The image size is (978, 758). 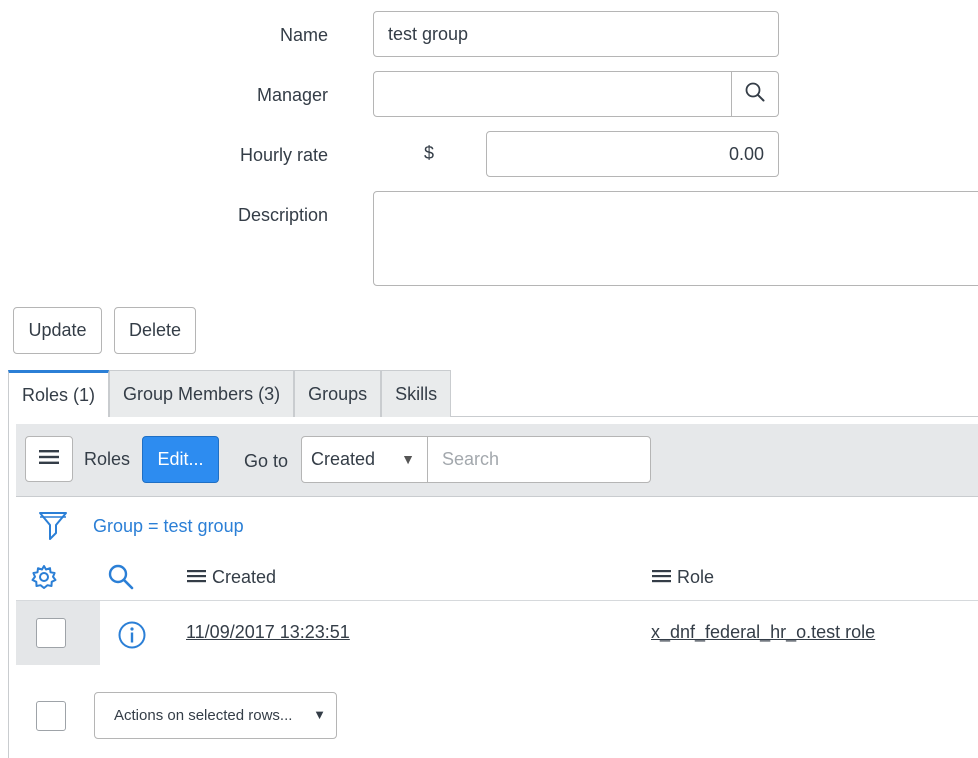 I want to click on goto-field-select: Created ▼, so click(x=364, y=459).